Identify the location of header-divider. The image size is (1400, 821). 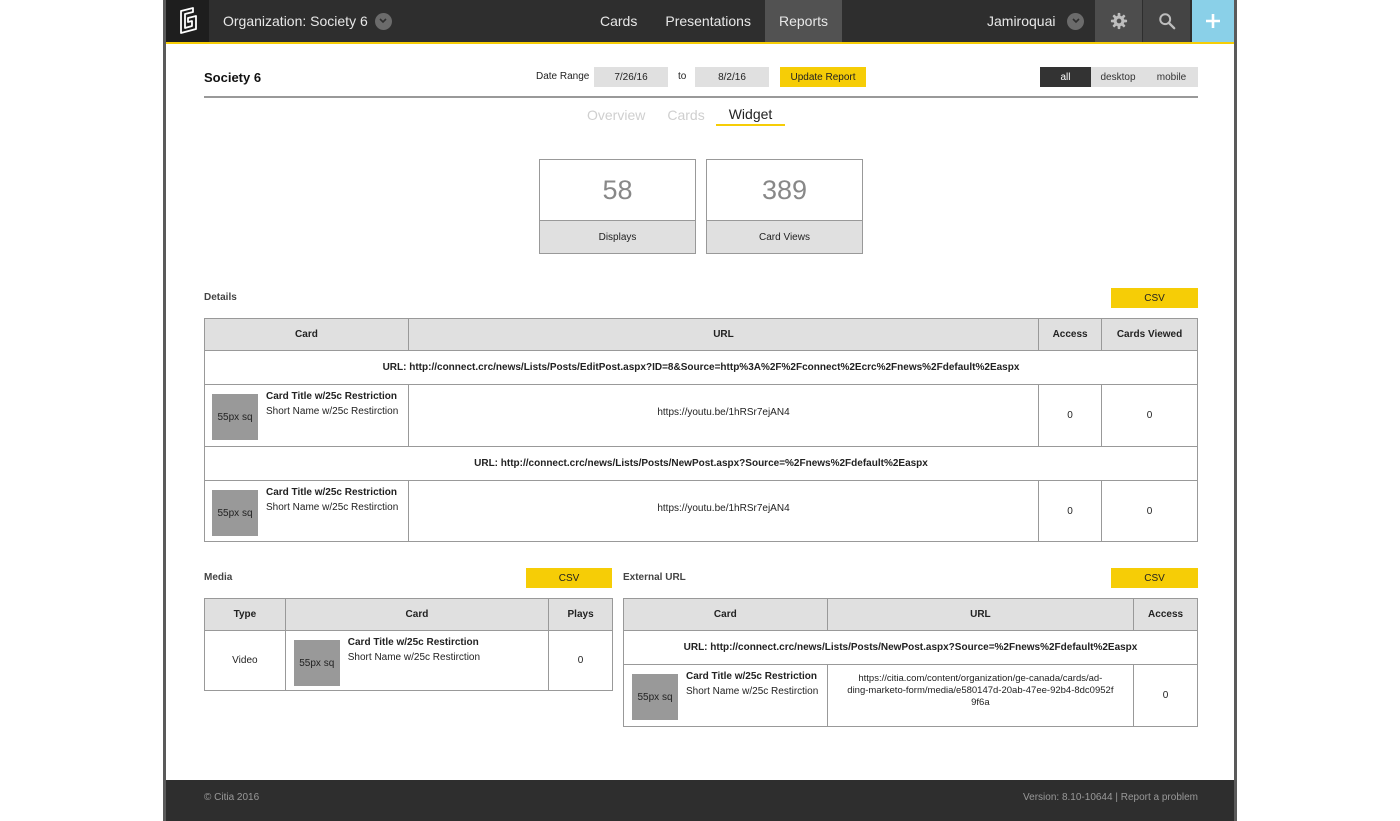
(701, 97).